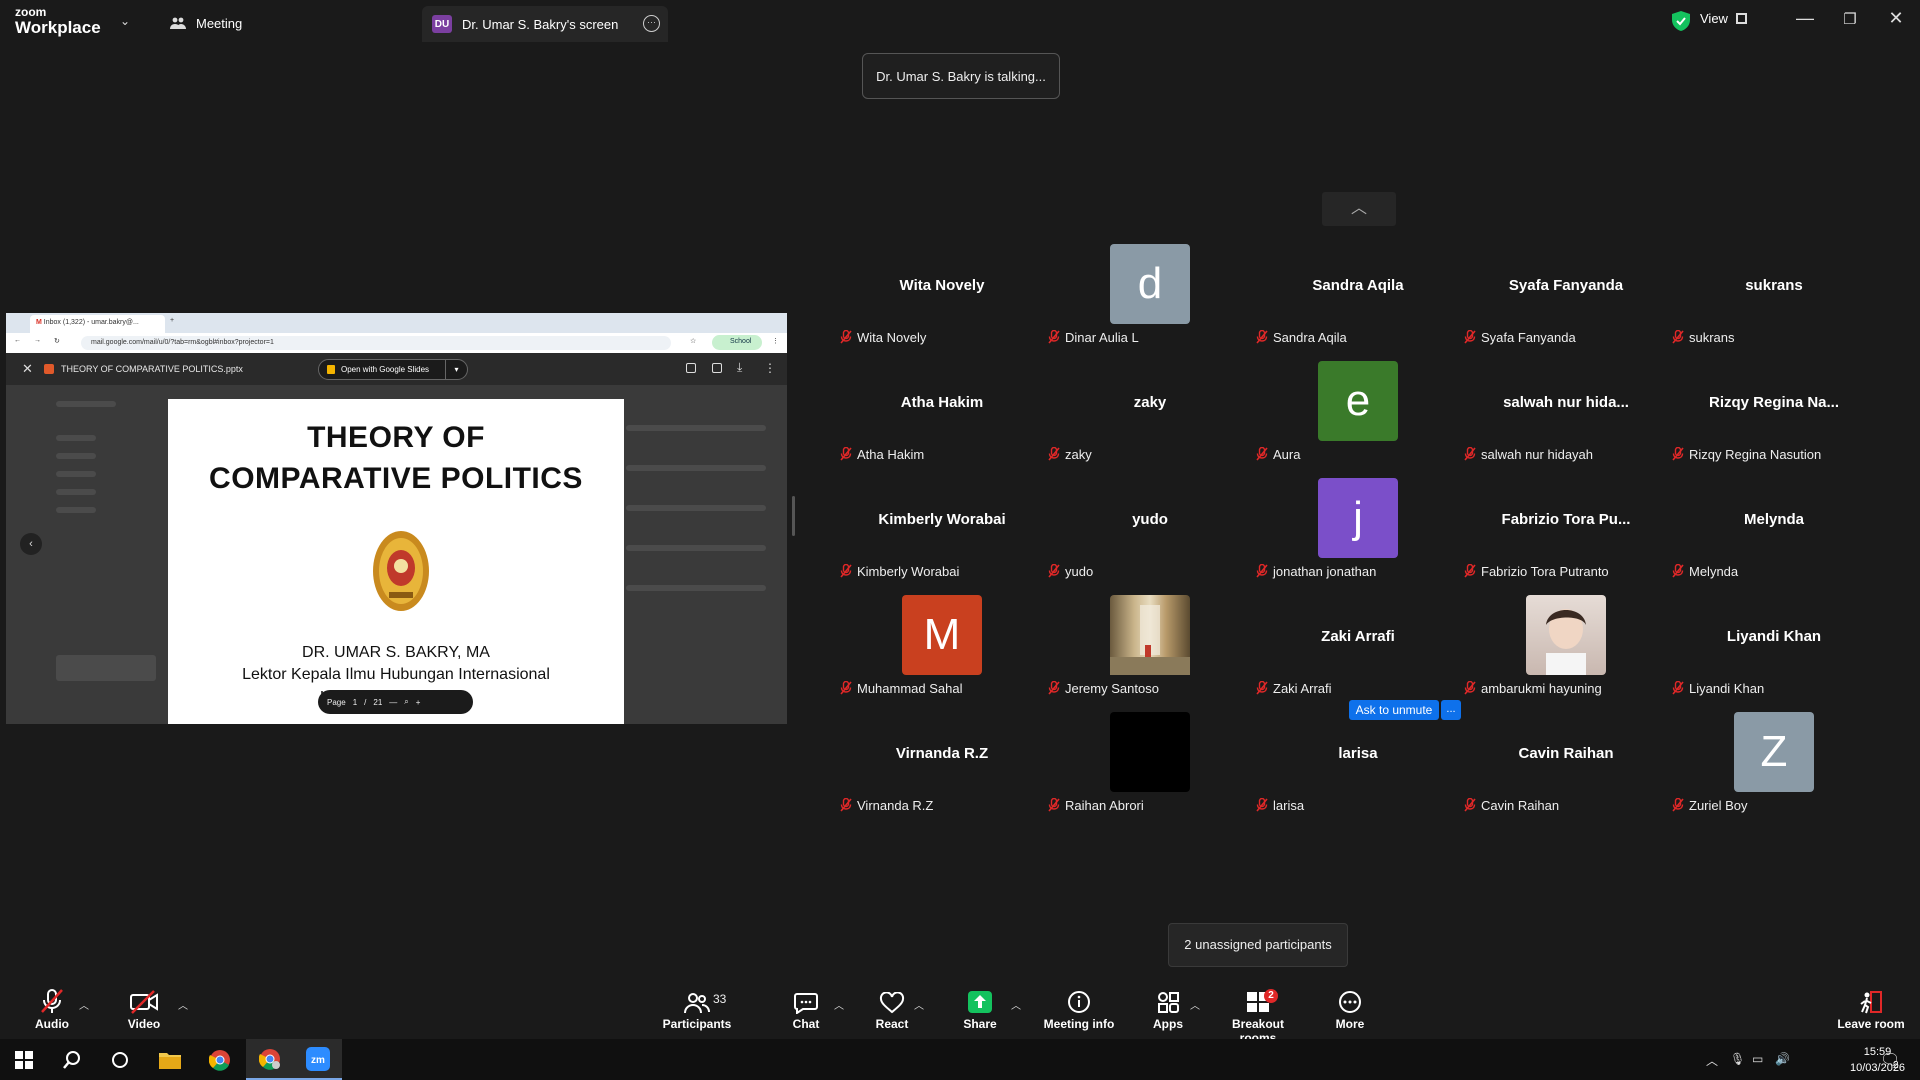  I want to click on share-options-caret-icon: ︿, so click(1016, 1004).